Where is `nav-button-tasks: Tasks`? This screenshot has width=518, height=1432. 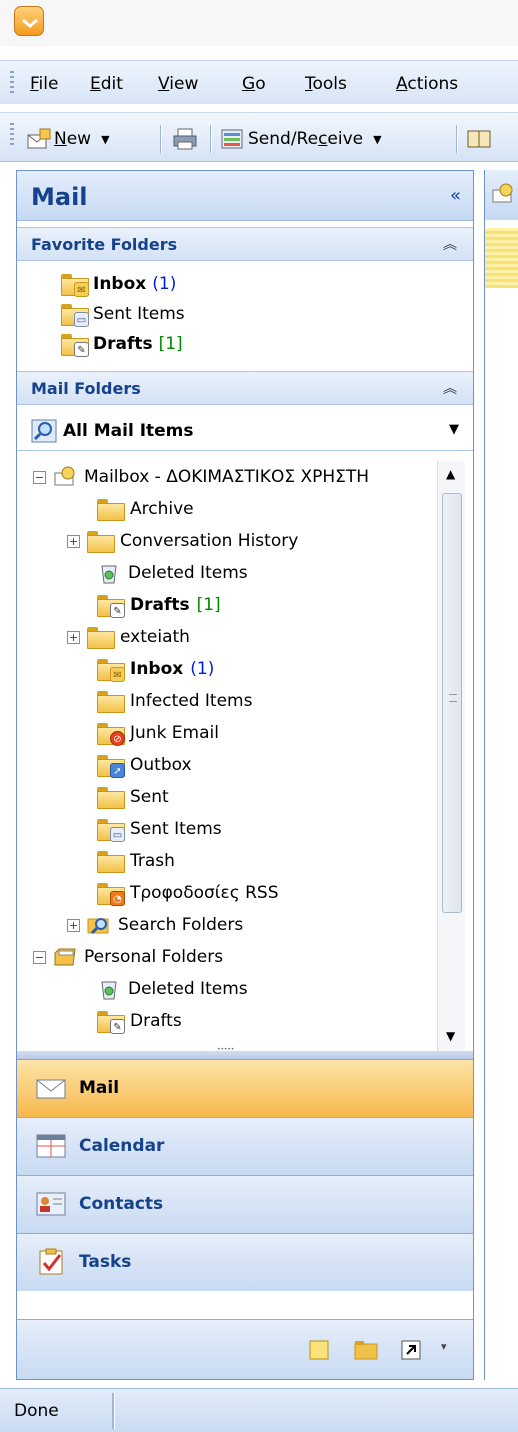 nav-button-tasks: Tasks is located at coordinates (245, 1262).